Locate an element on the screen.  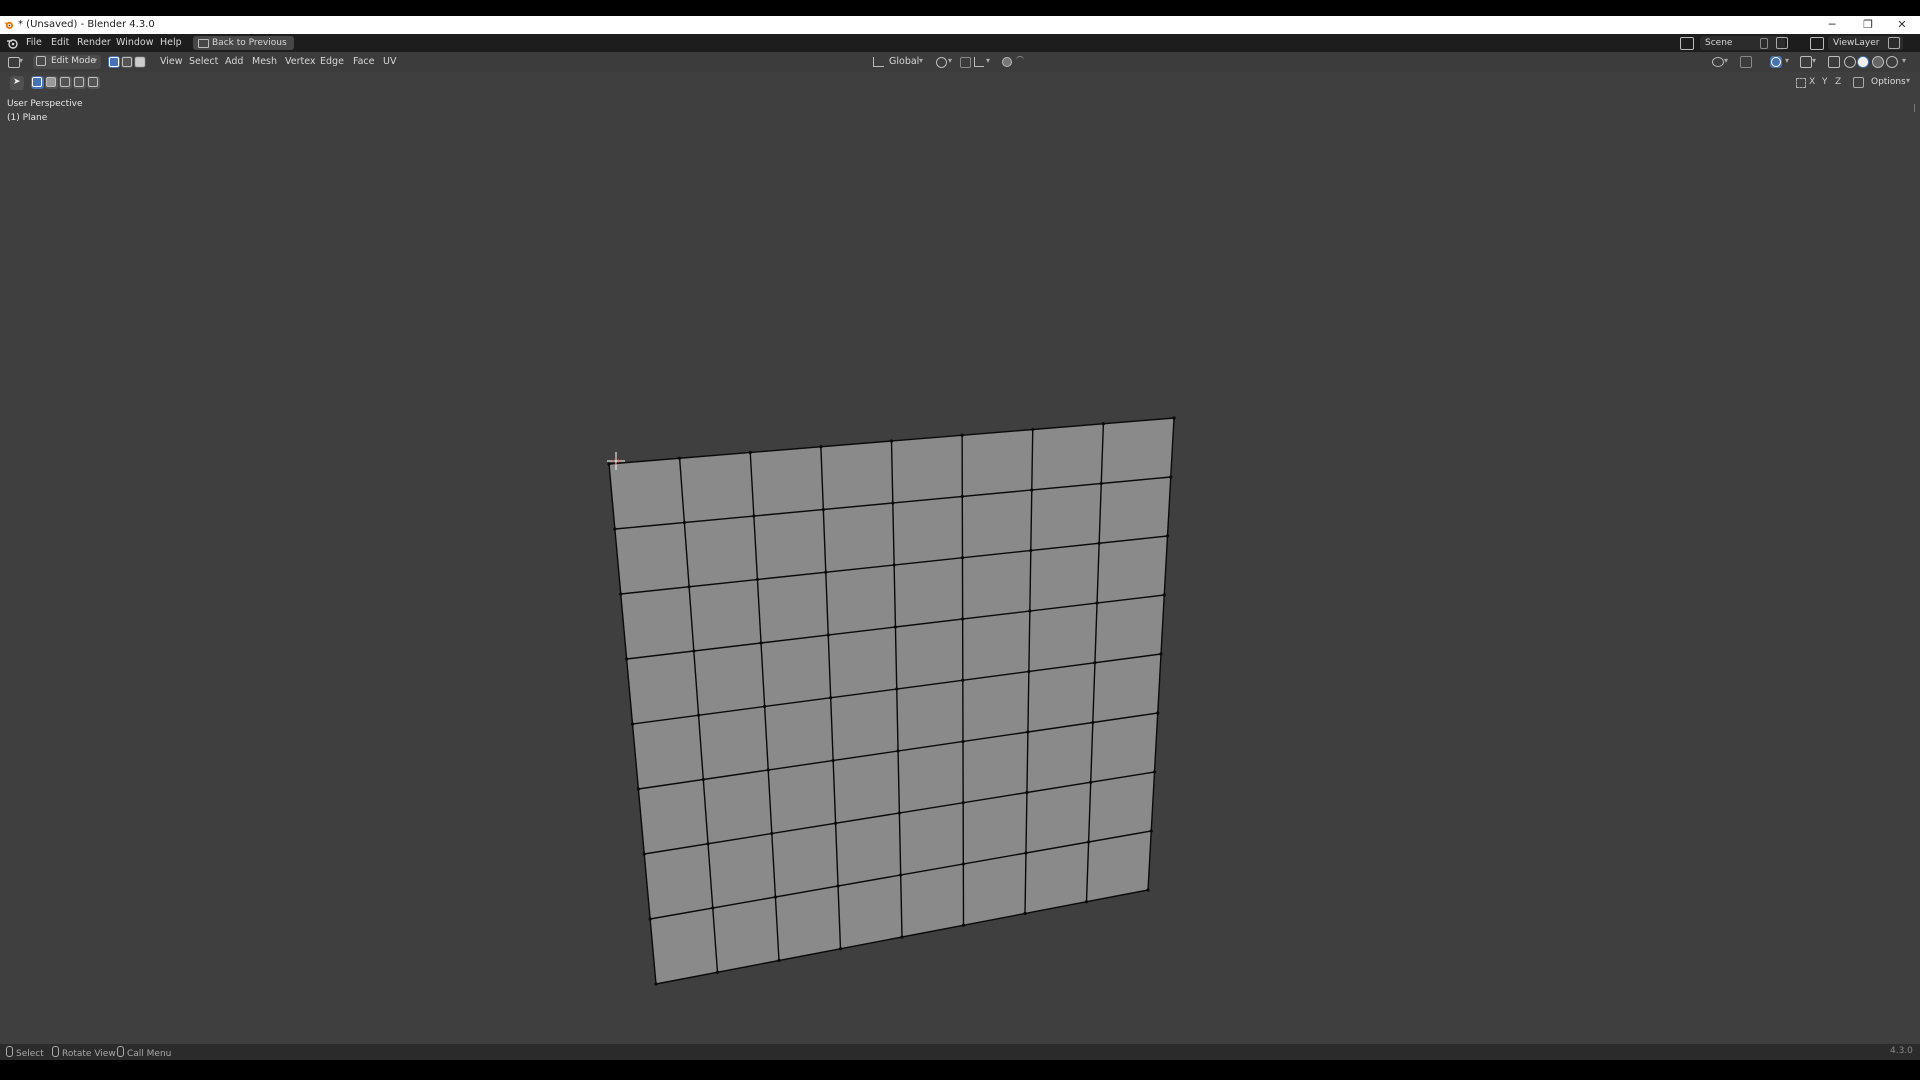
mirror-z-toggle: Z is located at coordinates (1838, 82).